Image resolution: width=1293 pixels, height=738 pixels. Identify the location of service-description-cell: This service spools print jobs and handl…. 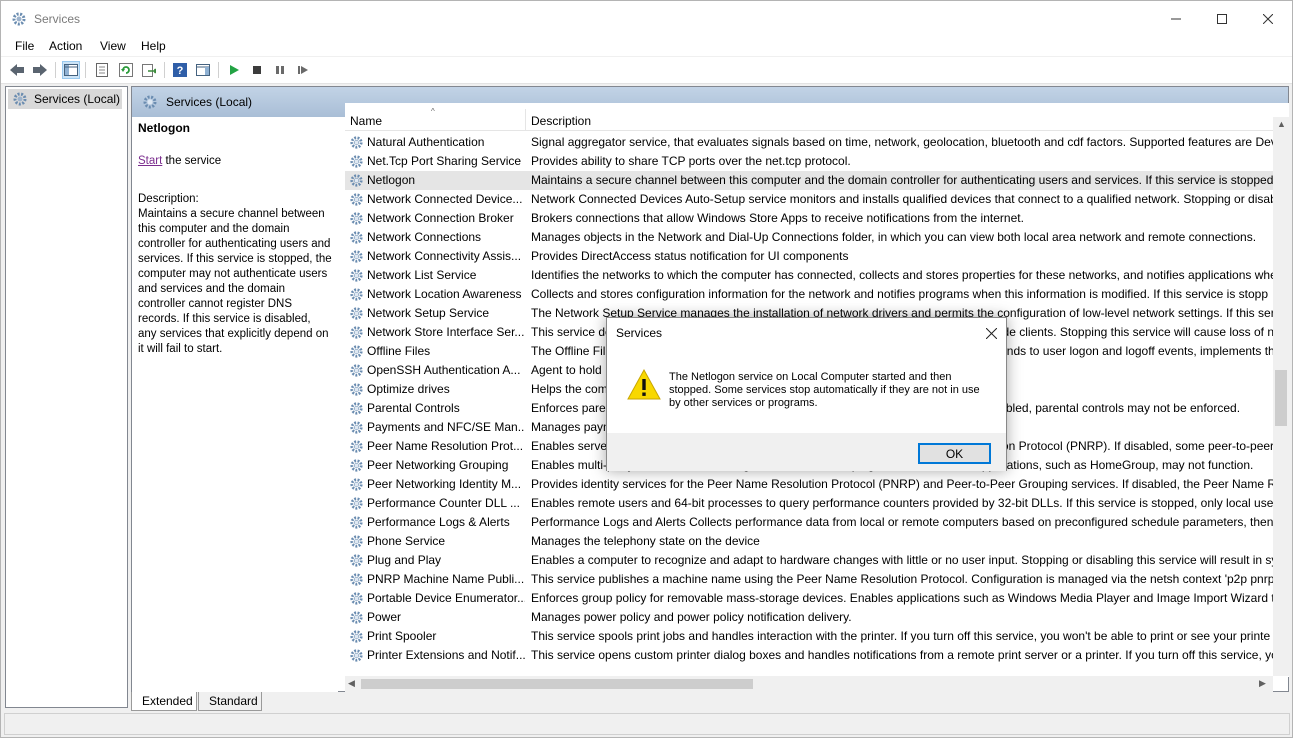
(901, 636).